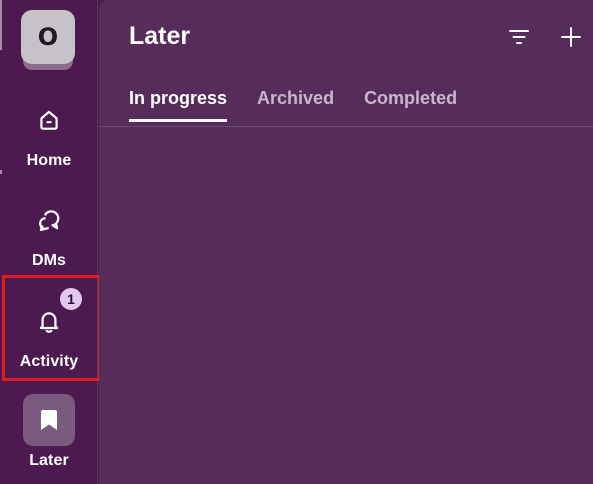  What do you see at coordinates (49, 120) in the screenshot?
I see `home-icon` at bounding box center [49, 120].